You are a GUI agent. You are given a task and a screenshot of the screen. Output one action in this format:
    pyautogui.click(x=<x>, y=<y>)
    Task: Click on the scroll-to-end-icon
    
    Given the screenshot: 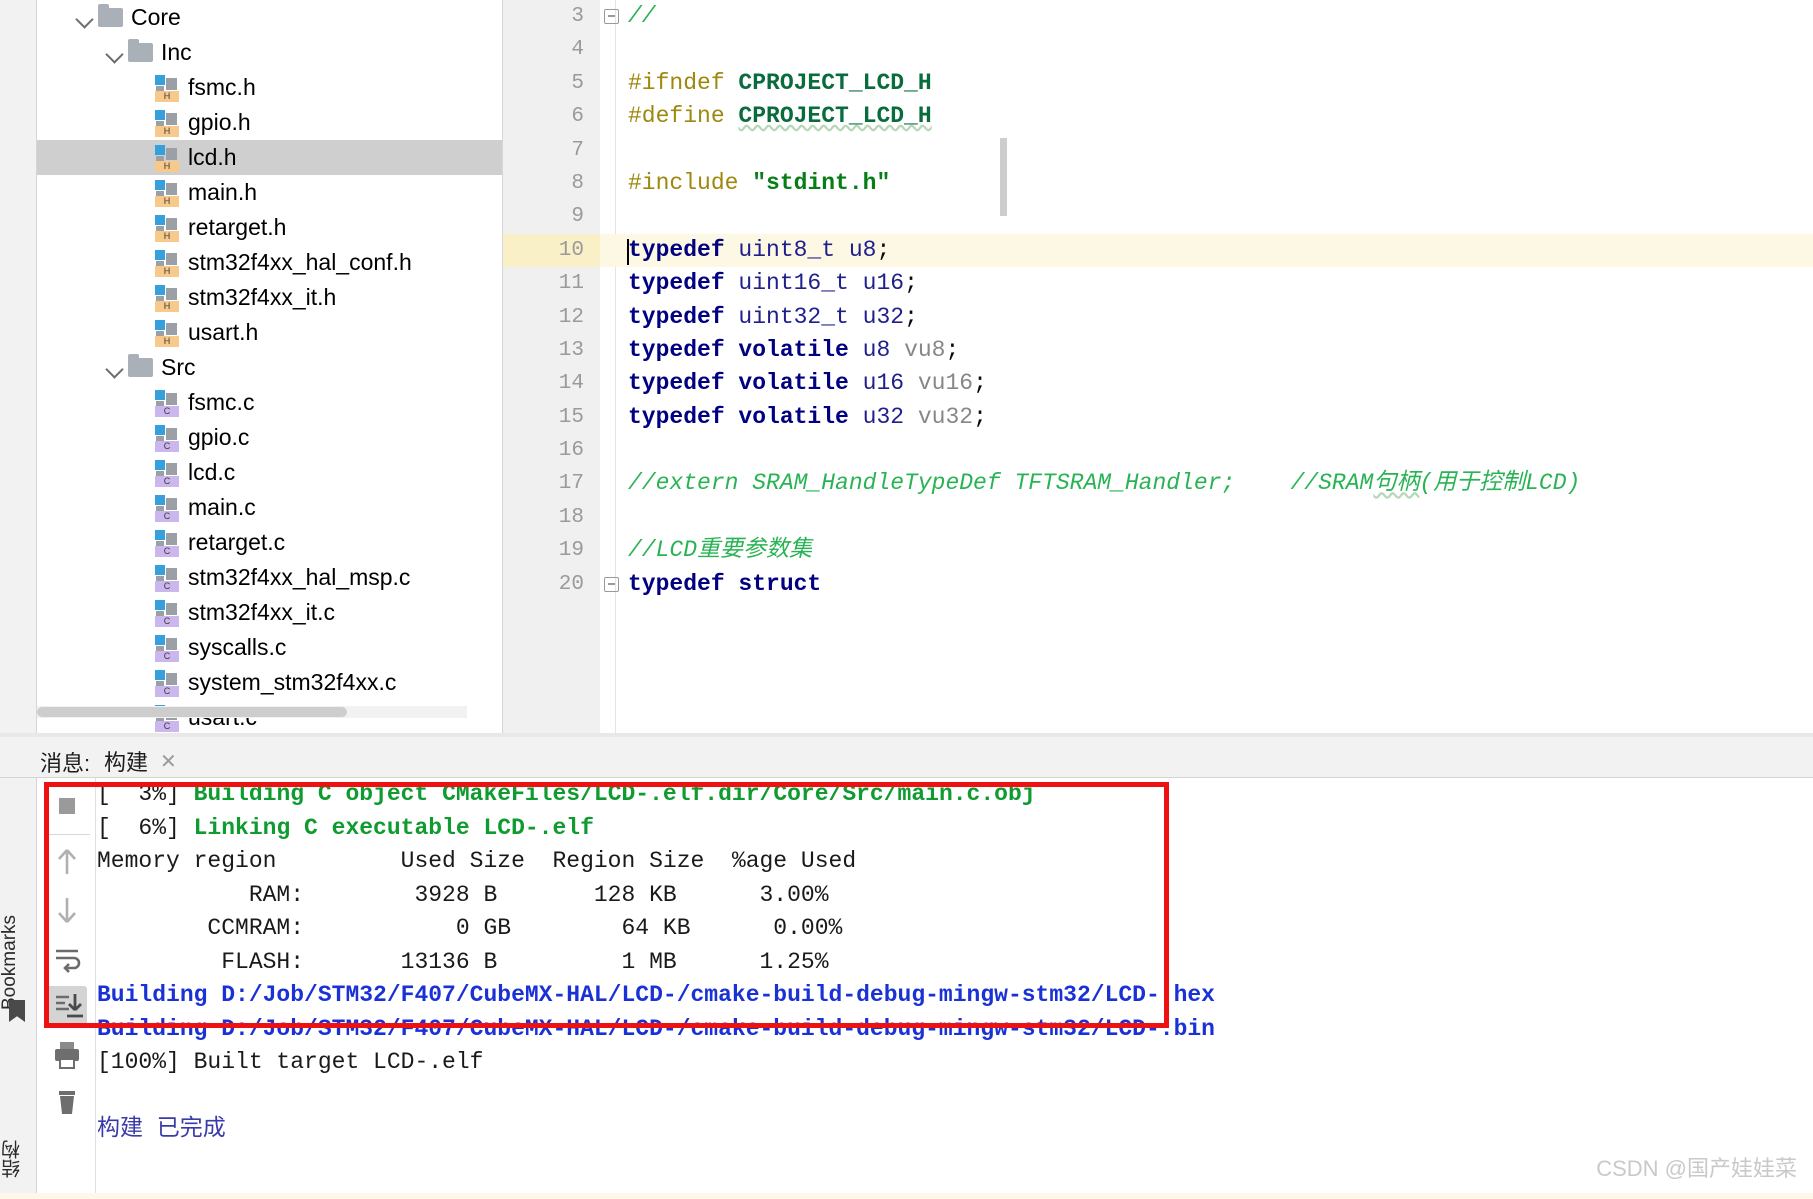 What is the action you would take?
    pyautogui.click(x=67, y=1006)
    